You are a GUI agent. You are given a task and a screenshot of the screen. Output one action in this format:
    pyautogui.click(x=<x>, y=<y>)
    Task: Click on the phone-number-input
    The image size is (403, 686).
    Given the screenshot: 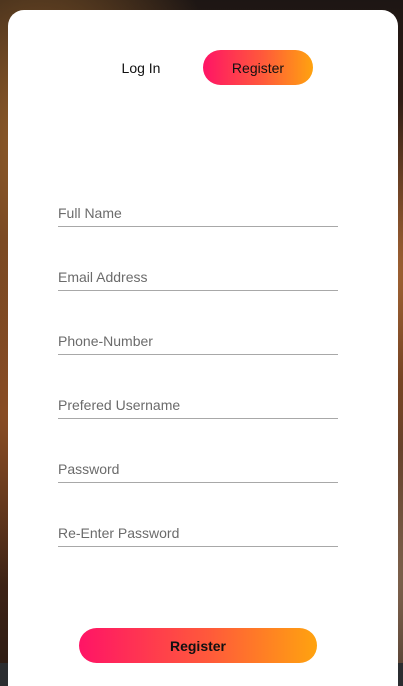 What is the action you would take?
    pyautogui.click(x=198, y=341)
    